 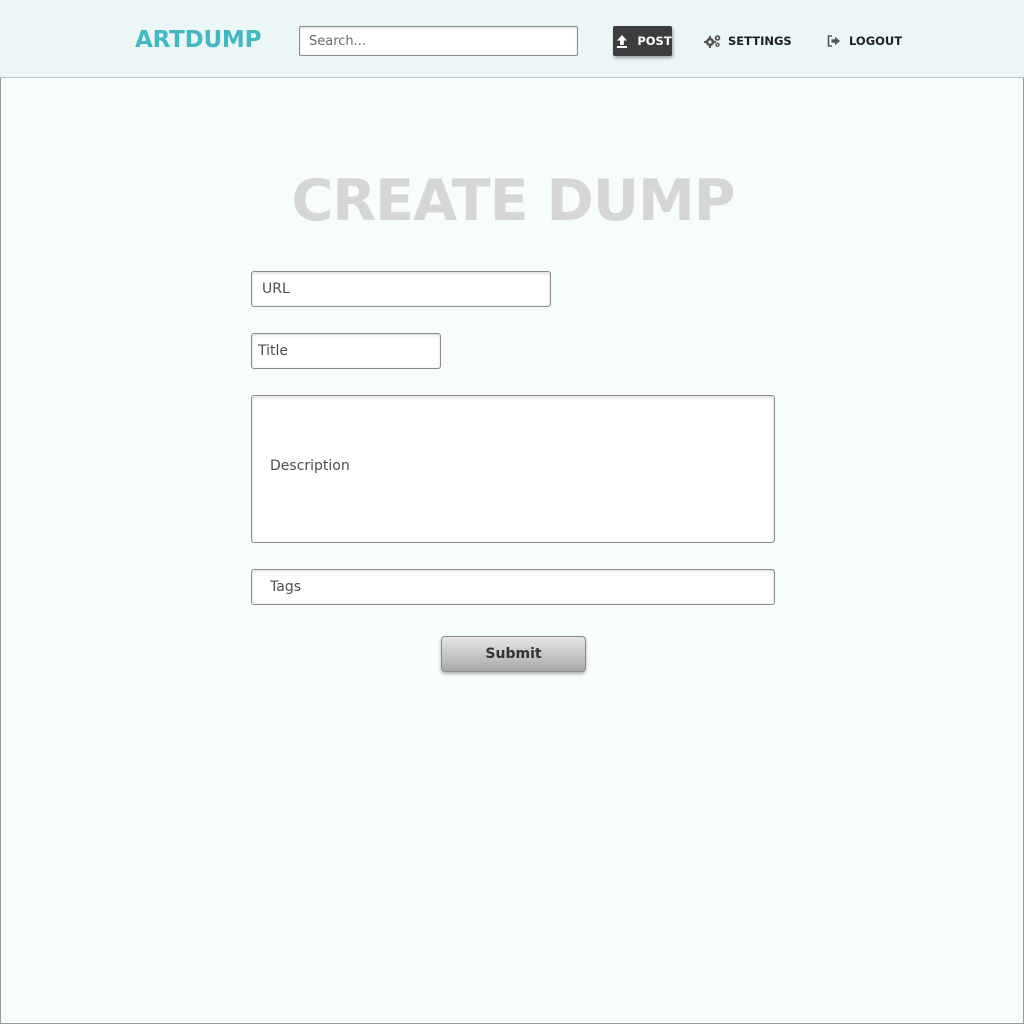 I want to click on search-input, so click(x=438, y=41).